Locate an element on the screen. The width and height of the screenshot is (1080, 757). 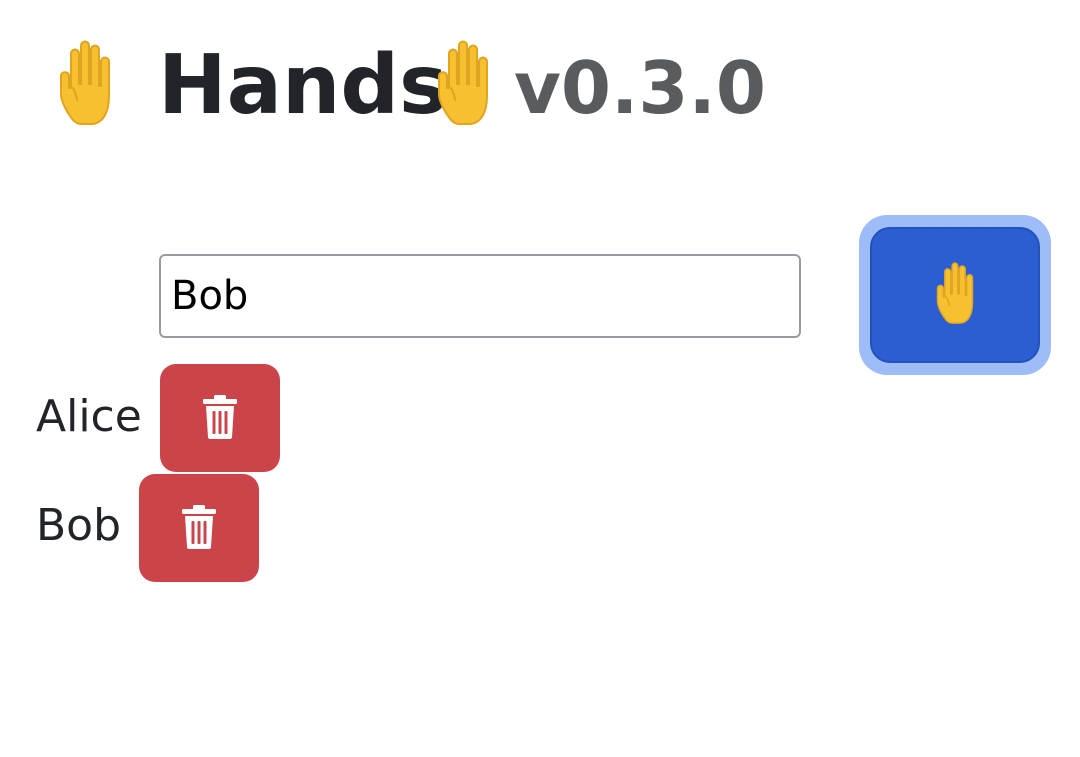
app-version: v0.3.0 is located at coordinates (640, 88).